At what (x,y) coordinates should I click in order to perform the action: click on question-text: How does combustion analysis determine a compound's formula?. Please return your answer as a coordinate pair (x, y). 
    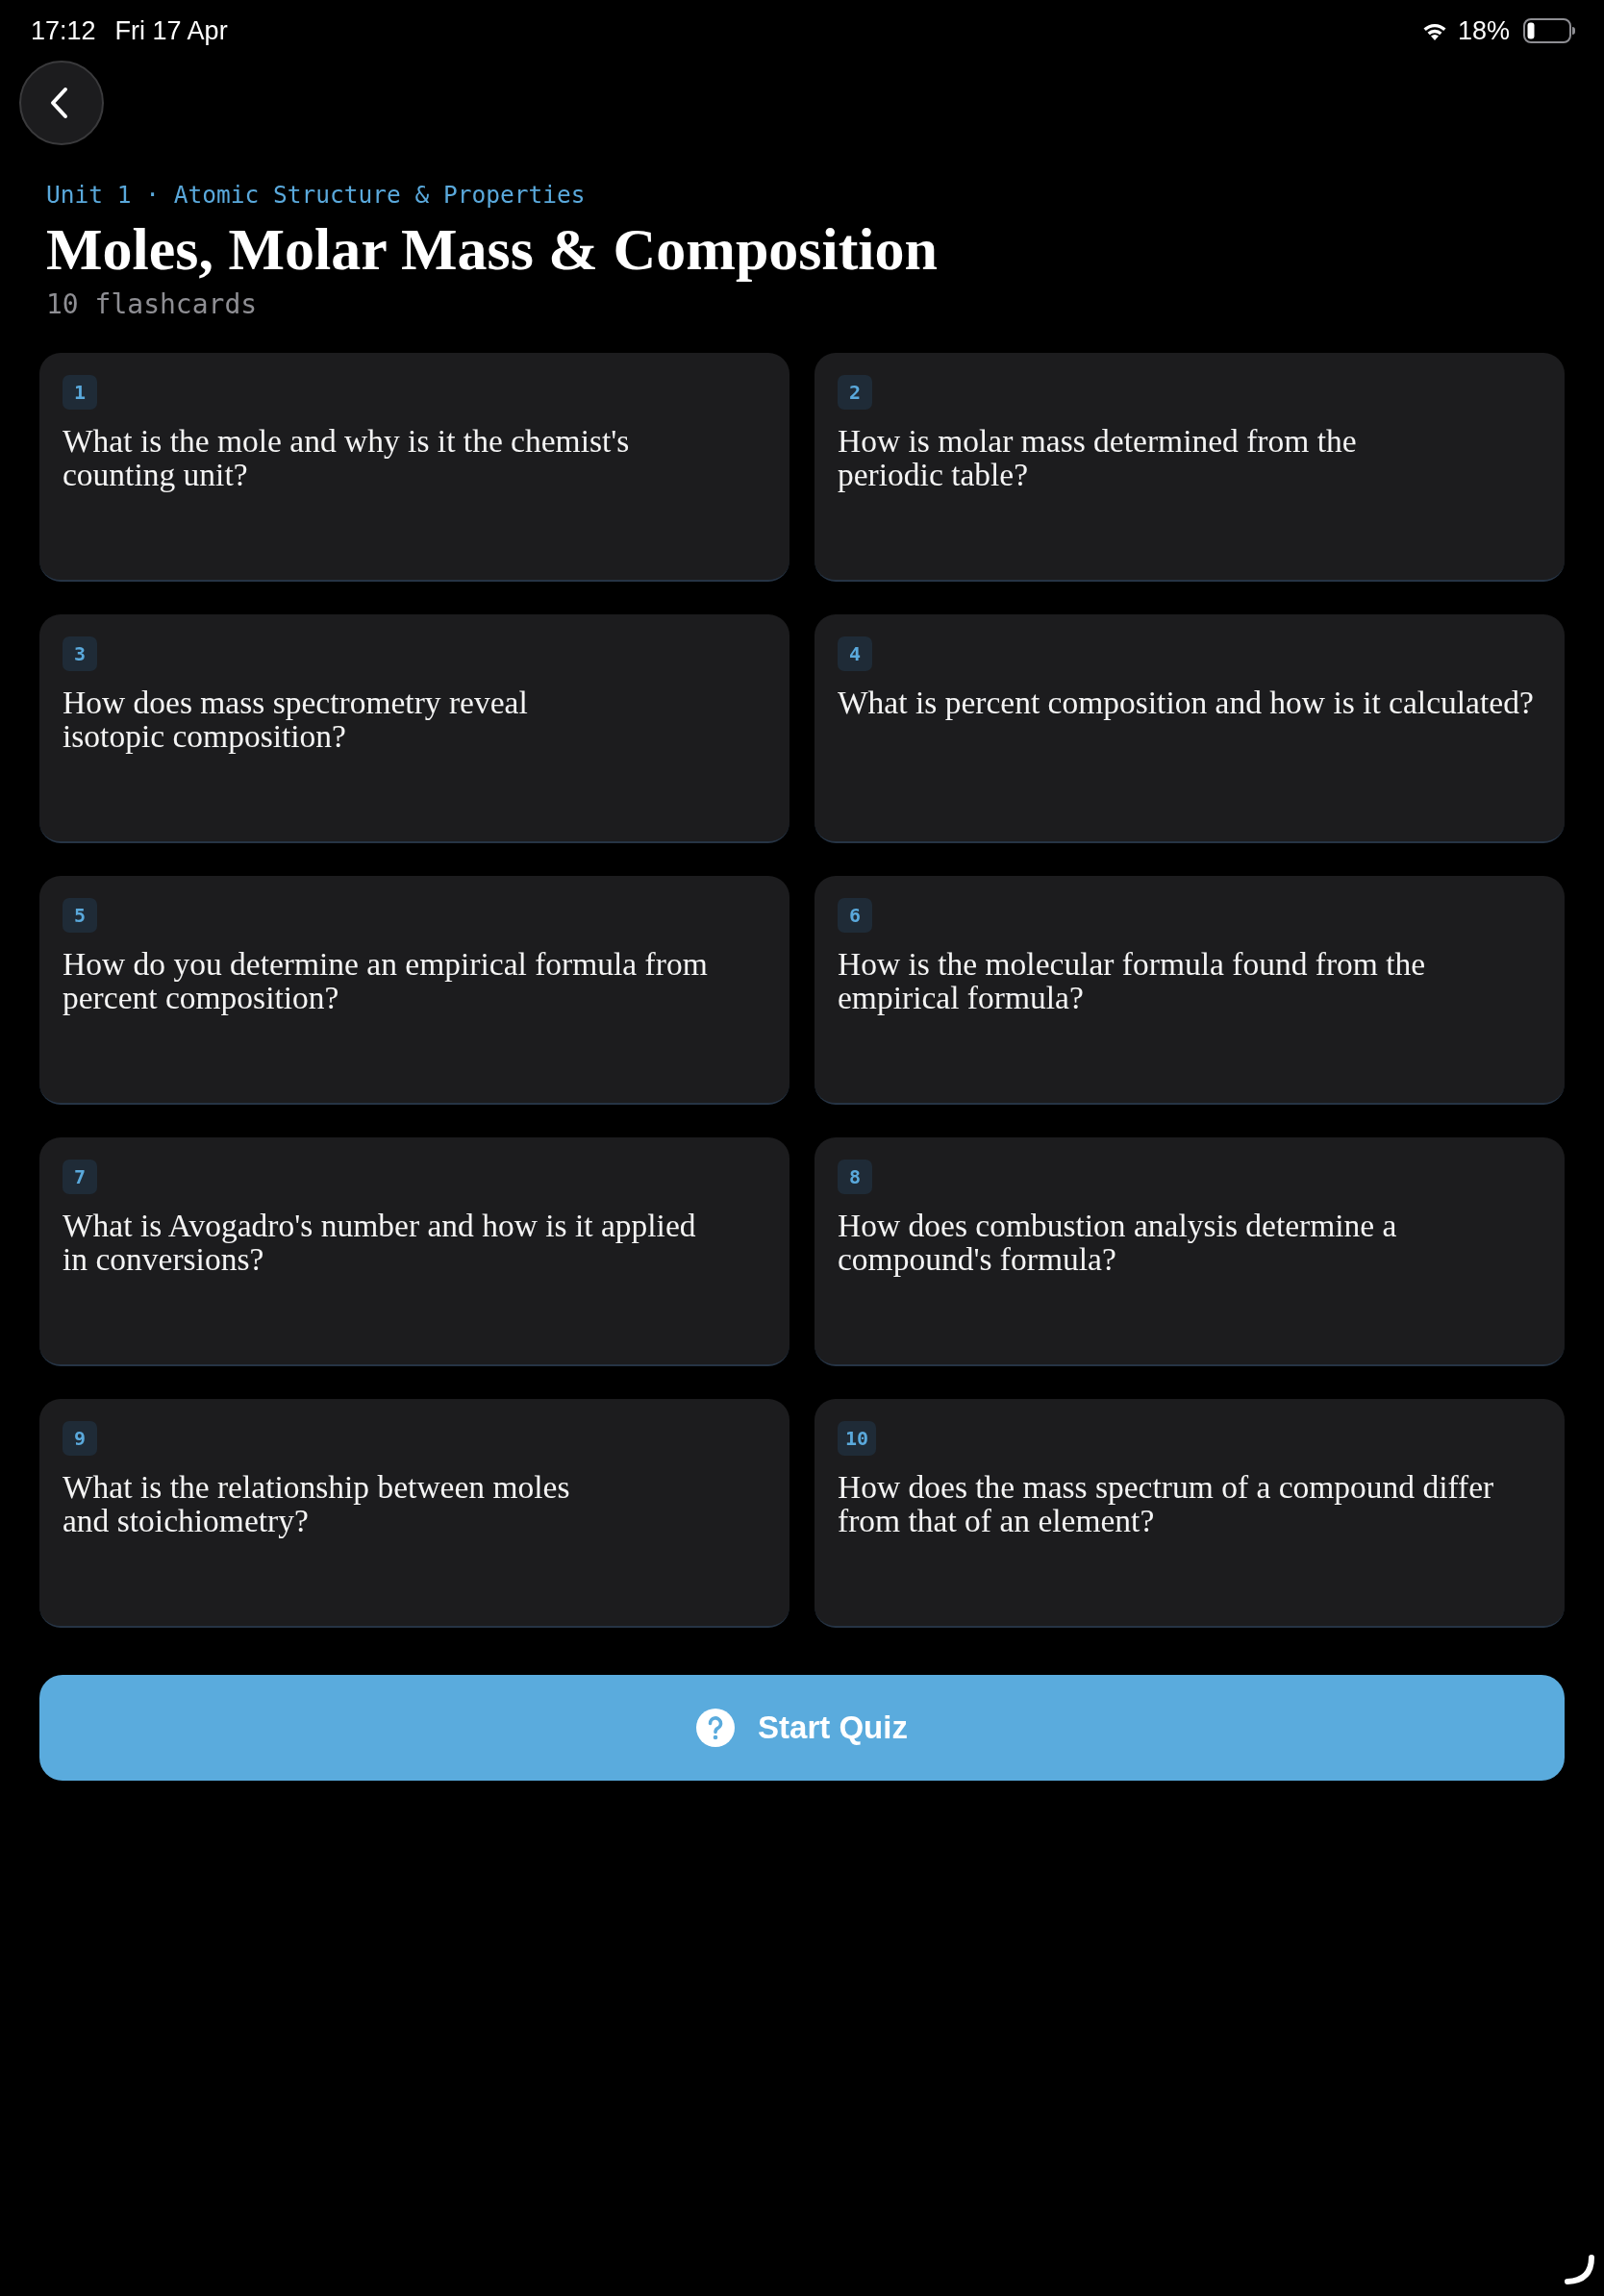
    Looking at the image, I should click on (1118, 1242).